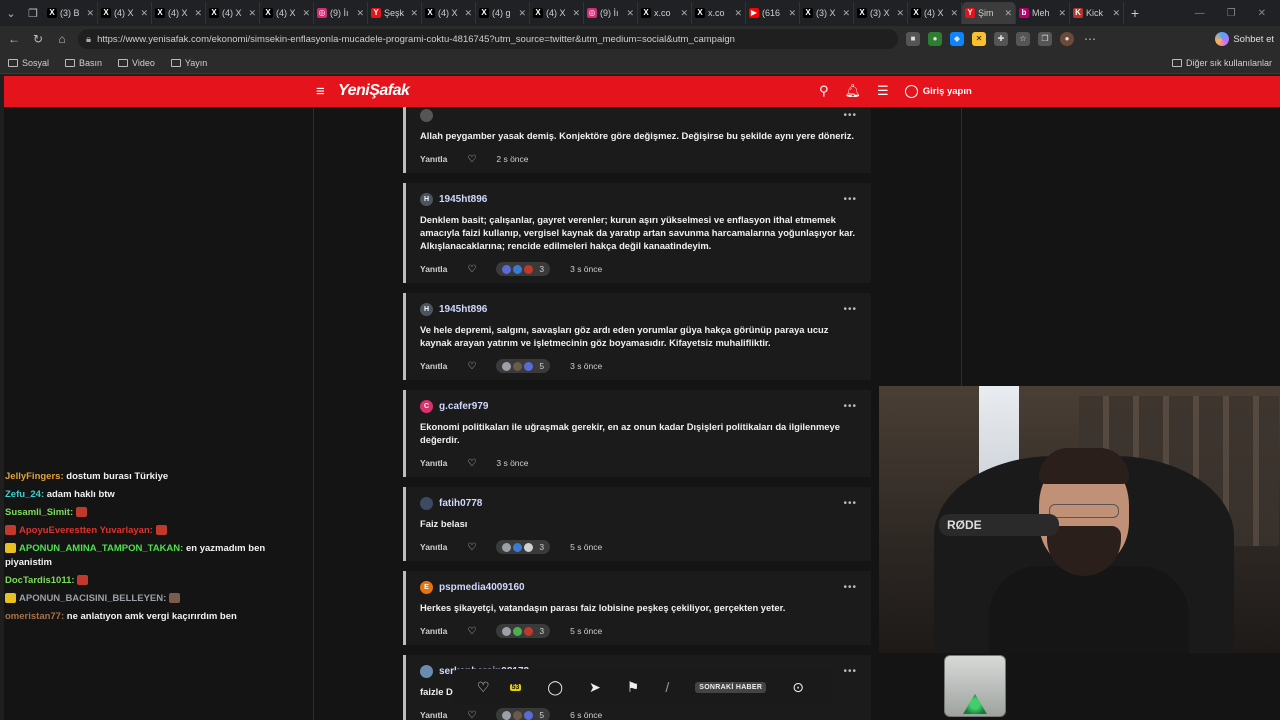  I want to click on favorites-star-icon: ☆, so click(1023, 39).